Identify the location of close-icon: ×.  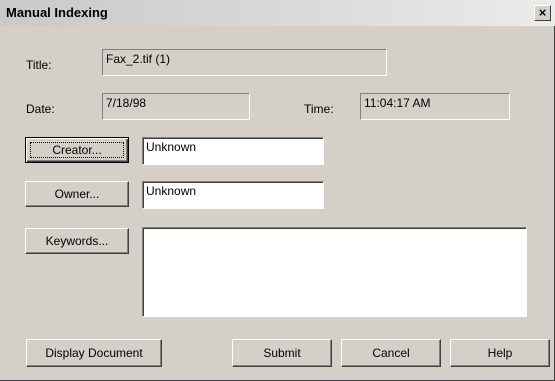
(542, 12).